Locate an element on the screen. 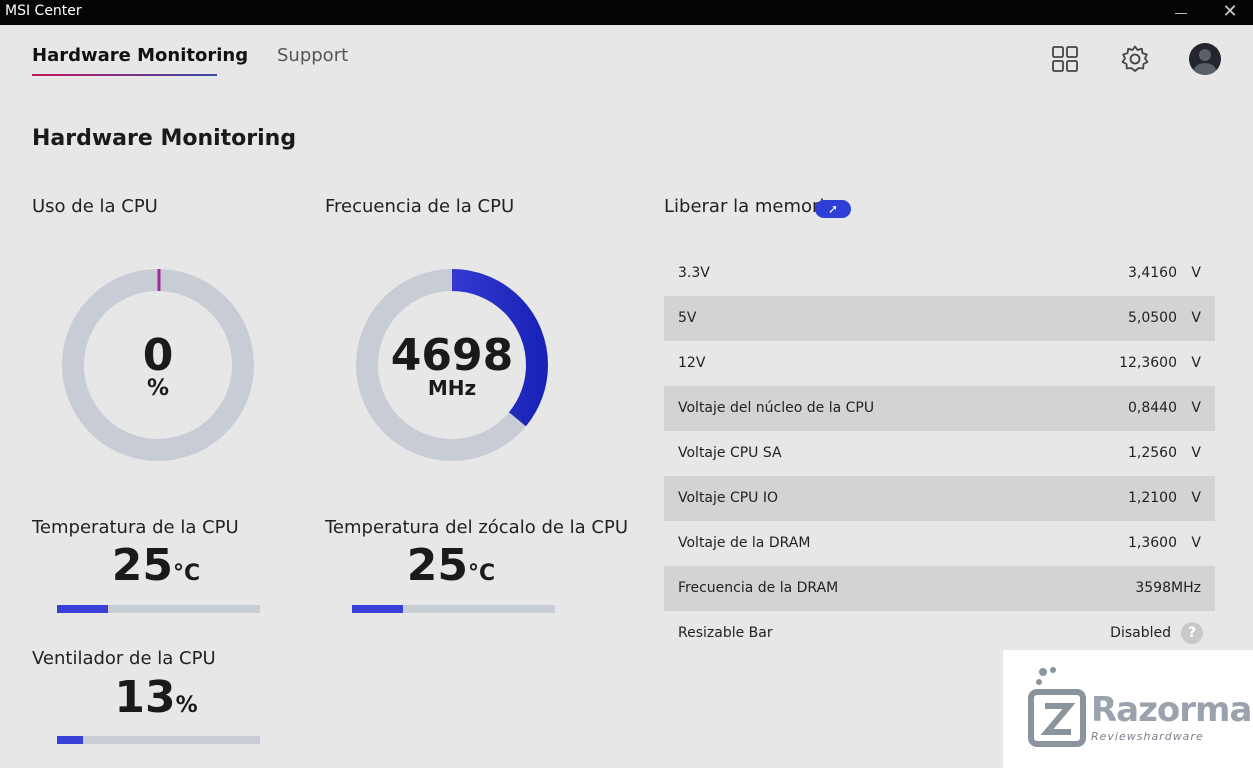 This screenshot has height=768, width=1253. cpu-temp-readout: 25°C is located at coordinates (156, 565).